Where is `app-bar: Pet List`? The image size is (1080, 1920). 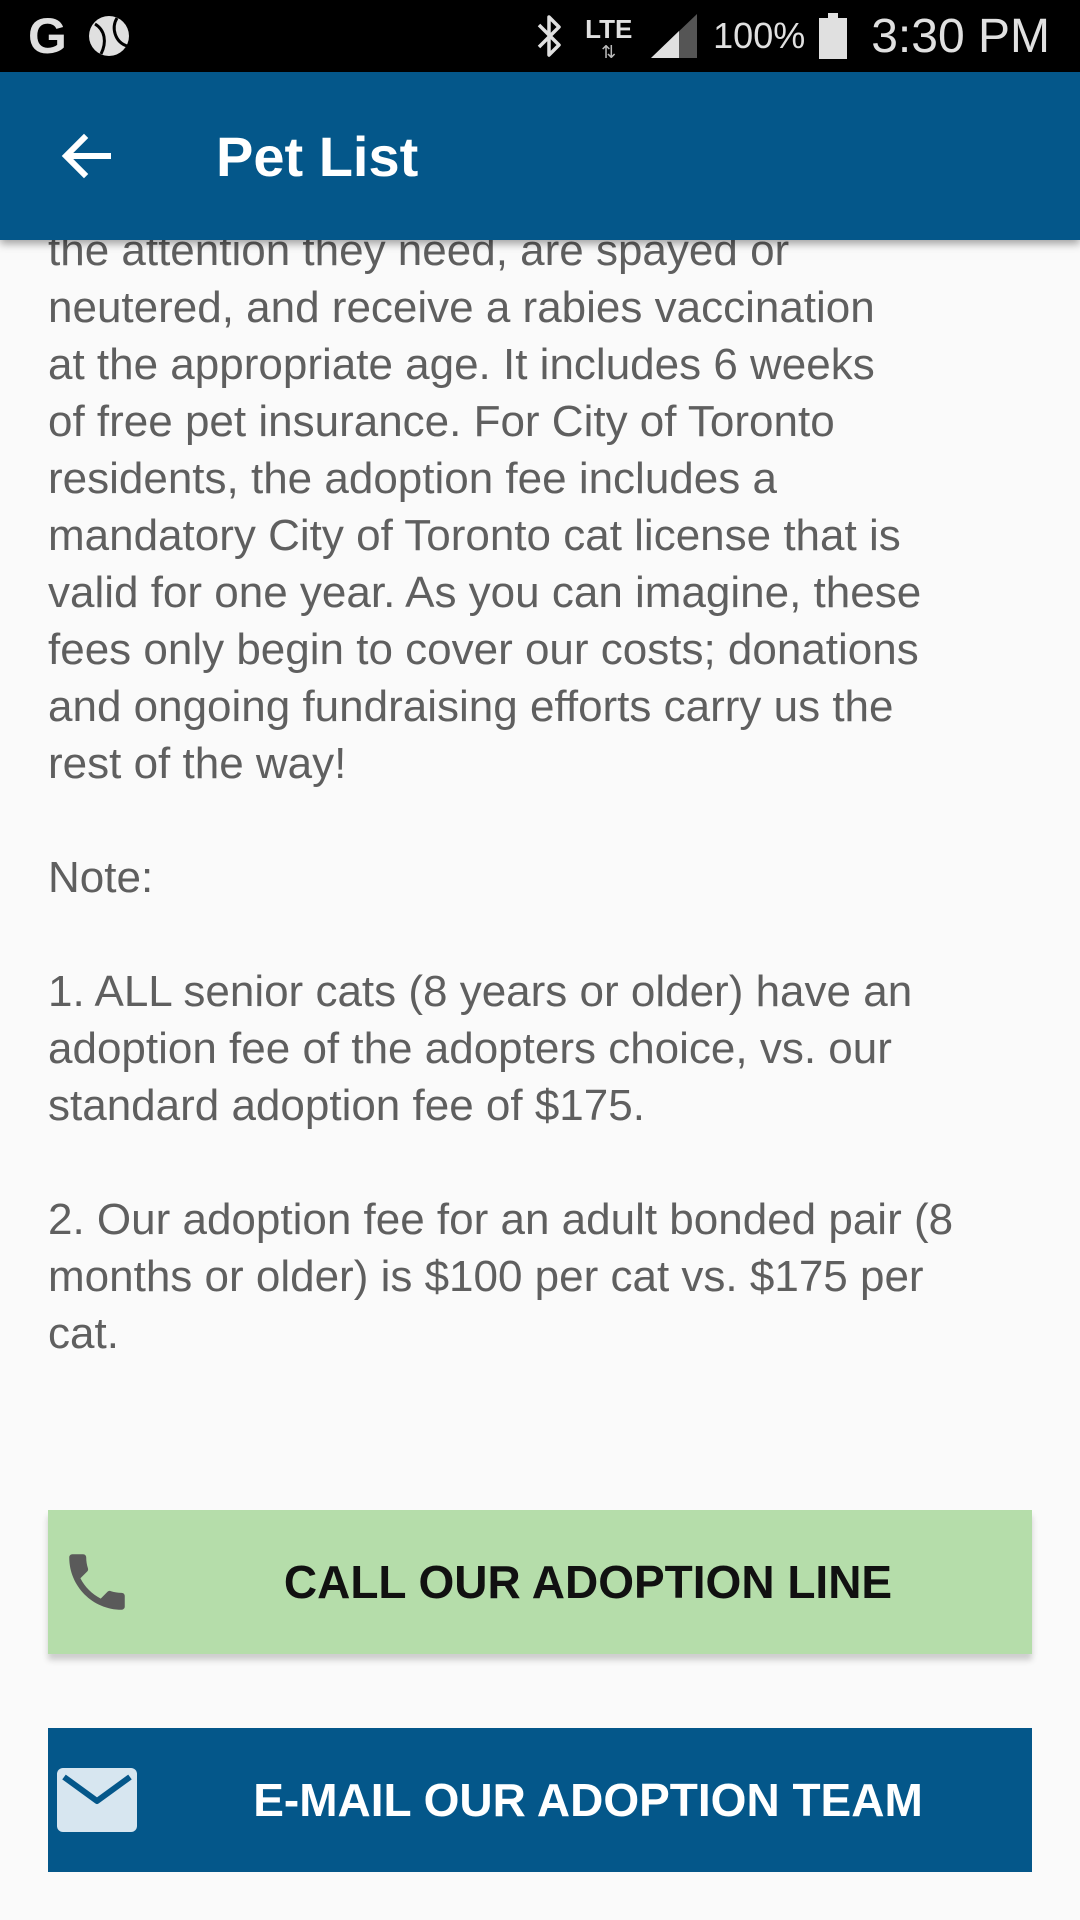 app-bar: Pet List is located at coordinates (540, 156).